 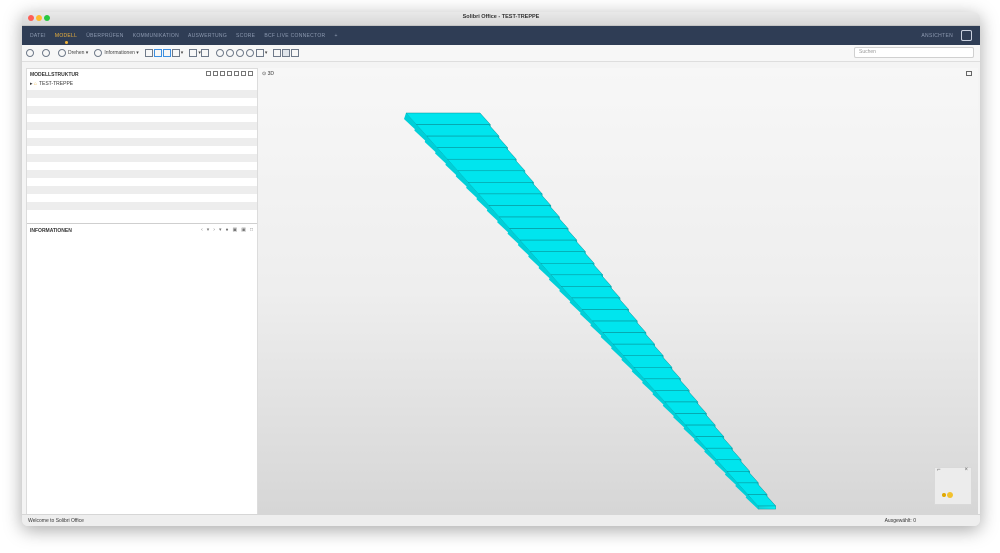 What do you see at coordinates (939, 470) in the screenshot?
I see `corner-icon: ⌐` at bounding box center [939, 470].